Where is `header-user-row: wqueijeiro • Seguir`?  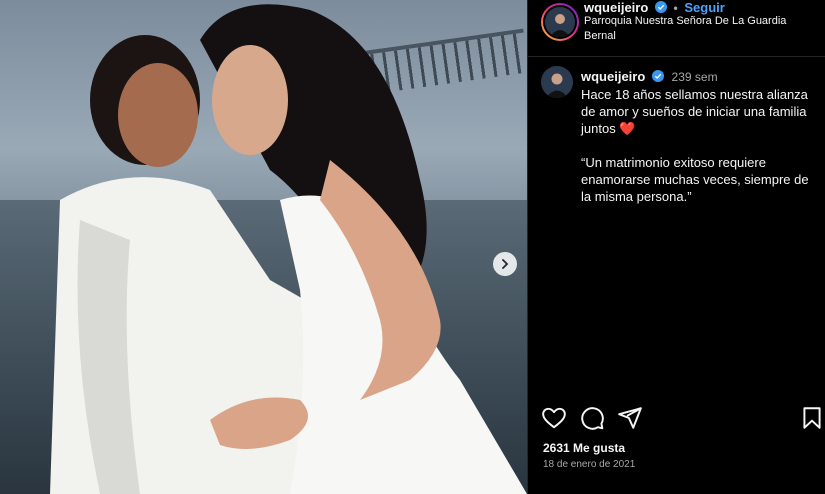 header-user-row: wqueijeiro • Seguir is located at coordinates (654, 7).